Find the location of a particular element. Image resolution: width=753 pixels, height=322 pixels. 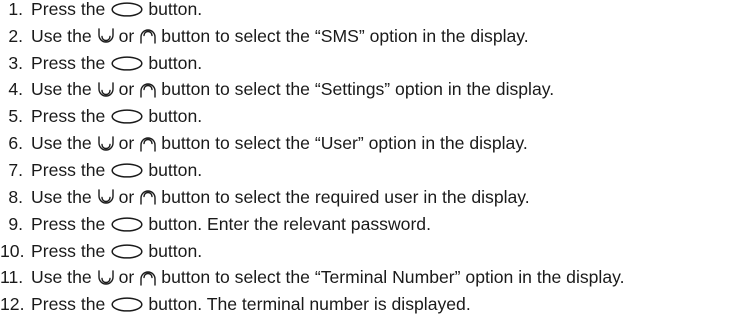

step-number: 10. is located at coordinates (12, 250).